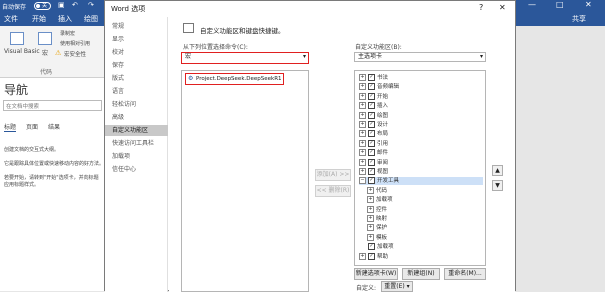  Describe the element at coordinates (10, 127) in the screenshot. I see `nav-tab-headings: 标题` at that location.